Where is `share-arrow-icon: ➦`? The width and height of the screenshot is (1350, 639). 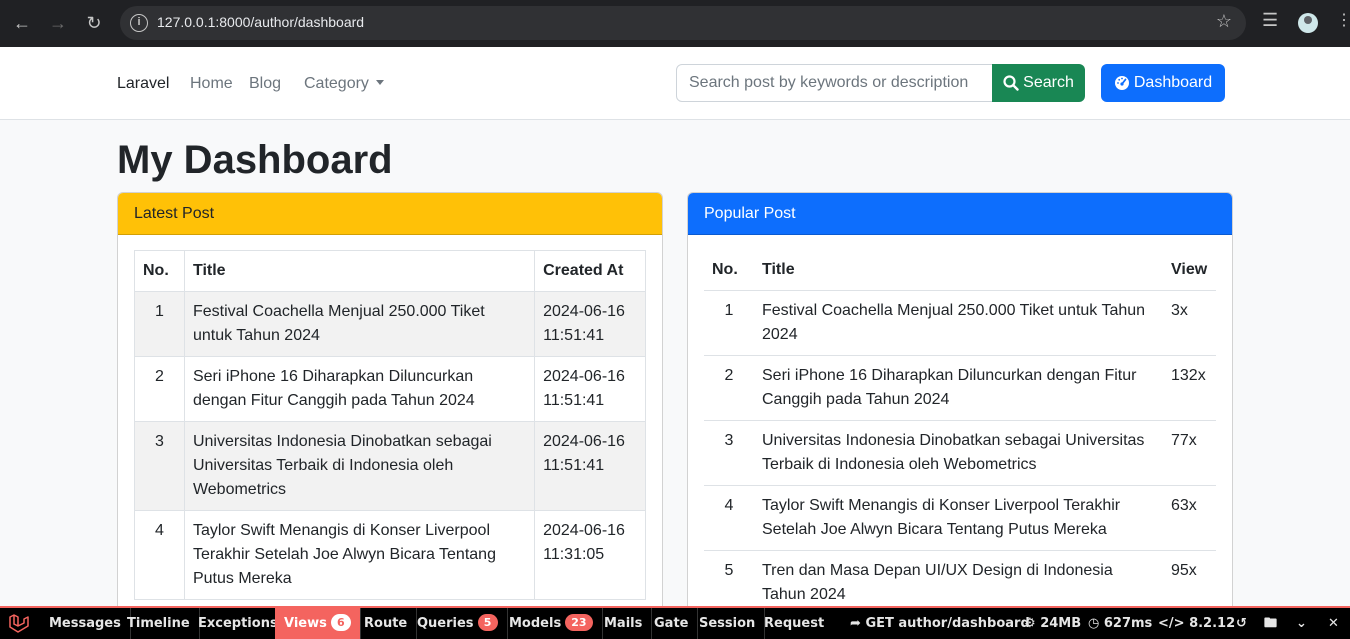
share-arrow-icon: ➦ is located at coordinates (855, 623).